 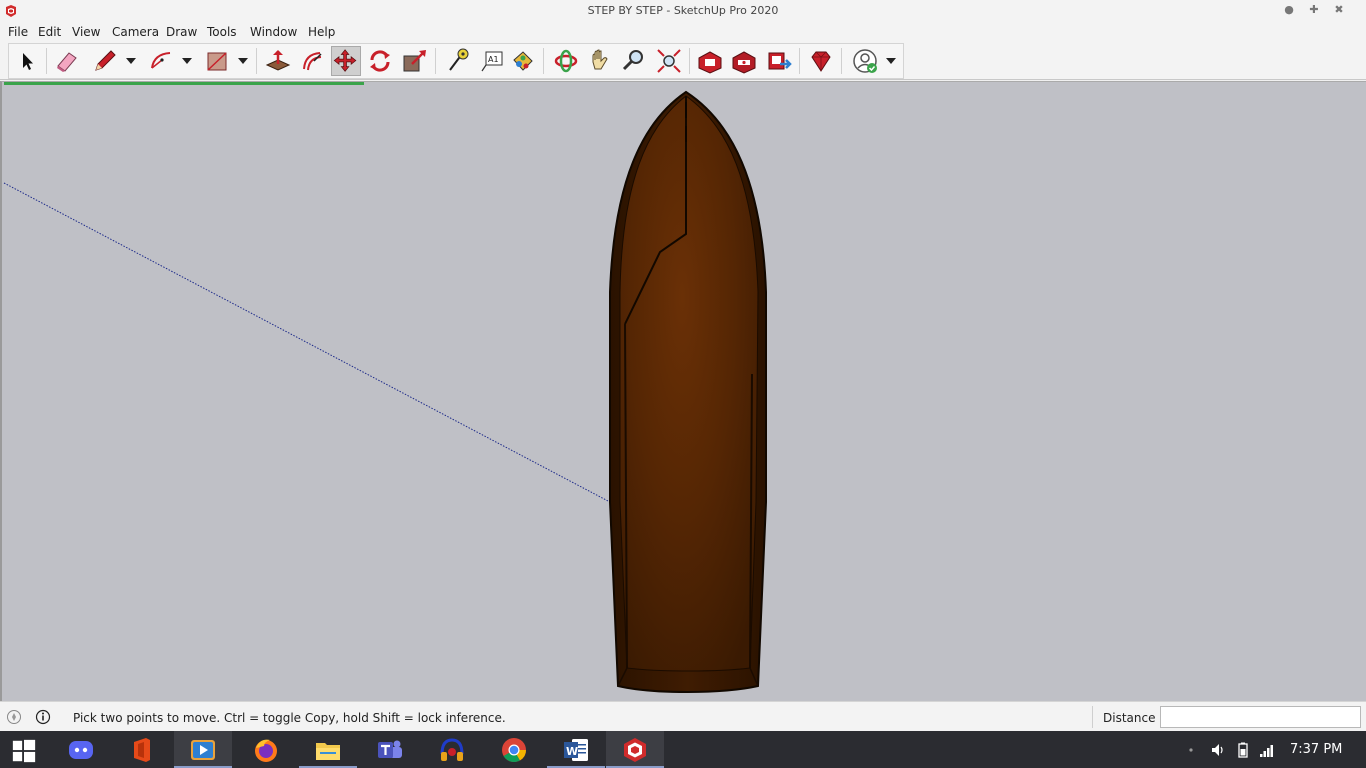 I want to click on extension-warehouse-icon, so click(x=744, y=62).